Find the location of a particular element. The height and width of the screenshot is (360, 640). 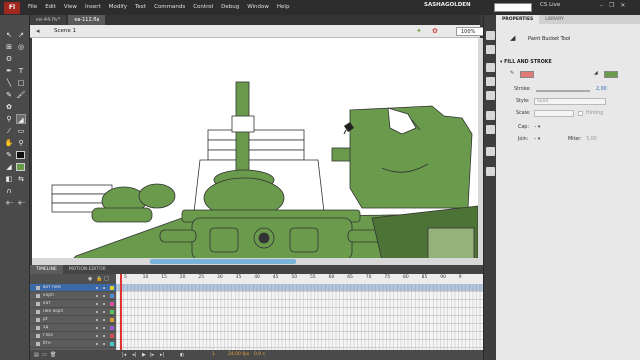

layer-row: зд is located at coordinates (73, 328).